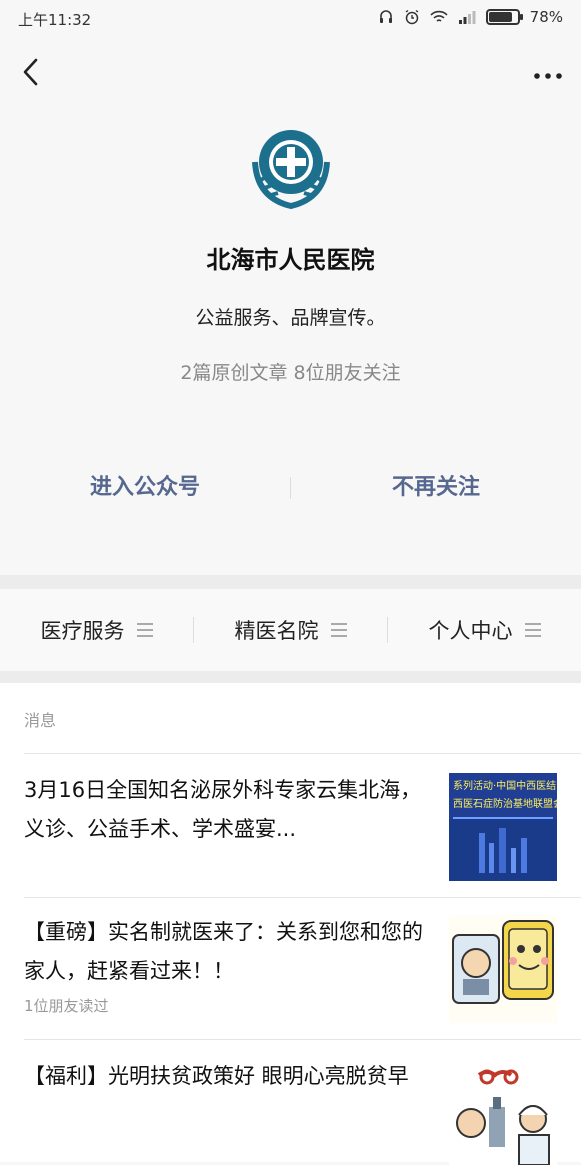 Image resolution: width=581 pixels, height=1165 pixels. What do you see at coordinates (290, 371) in the screenshot?
I see `account-stats: 2篇原创文章 8位朋友关注` at bounding box center [290, 371].